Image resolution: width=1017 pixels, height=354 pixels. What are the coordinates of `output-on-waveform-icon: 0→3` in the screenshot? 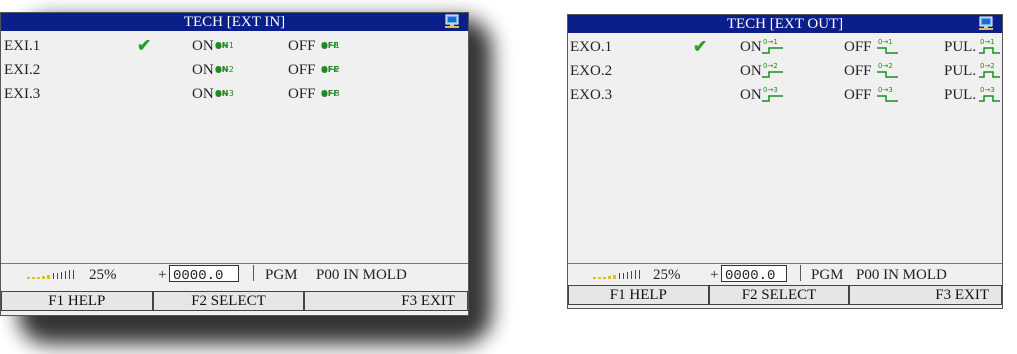 It's located at (772, 94).